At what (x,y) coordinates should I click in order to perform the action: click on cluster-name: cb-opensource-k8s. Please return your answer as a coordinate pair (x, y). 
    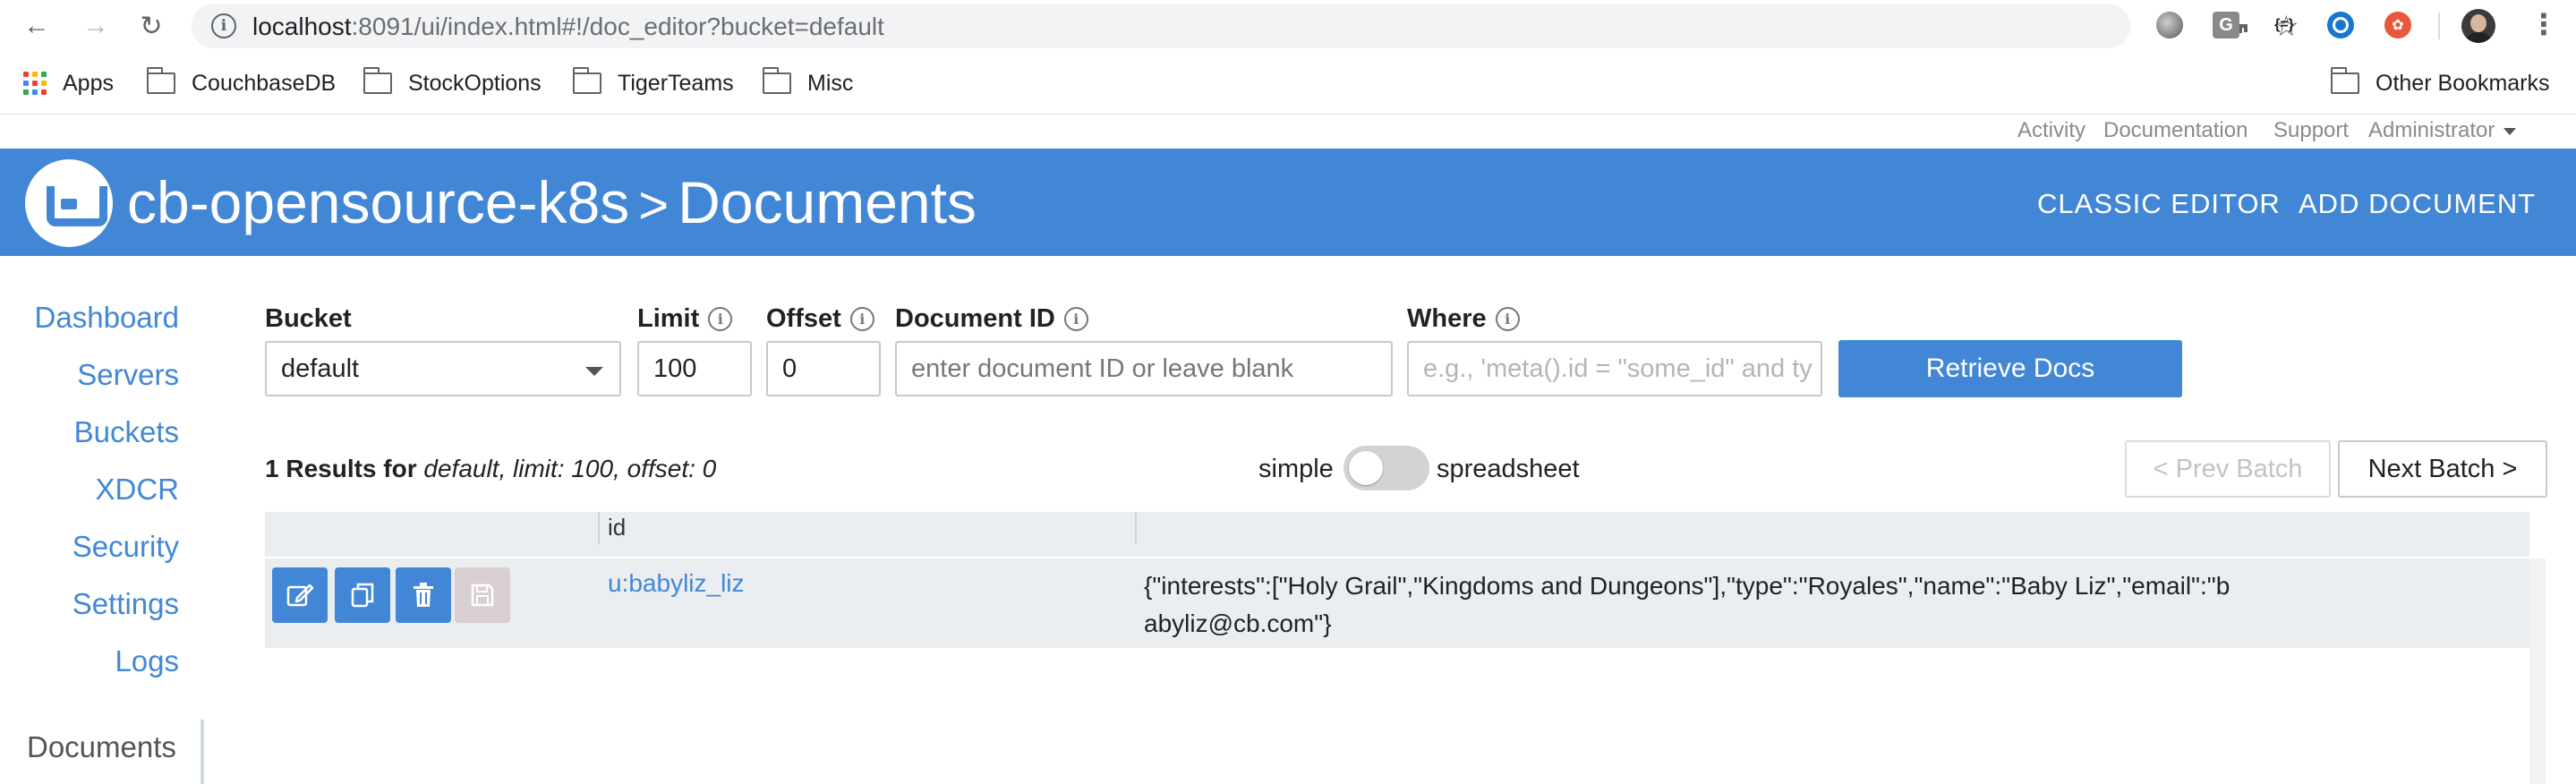
    Looking at the image, I should click on (378, 202).